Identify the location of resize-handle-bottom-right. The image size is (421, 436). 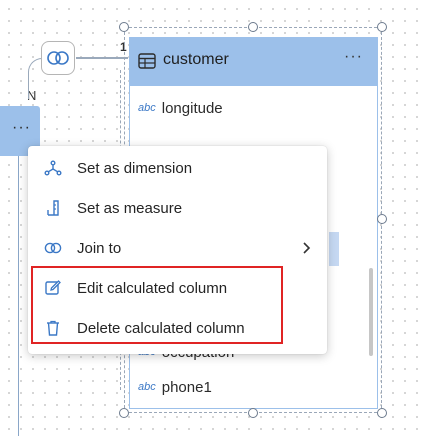
(382, 413).